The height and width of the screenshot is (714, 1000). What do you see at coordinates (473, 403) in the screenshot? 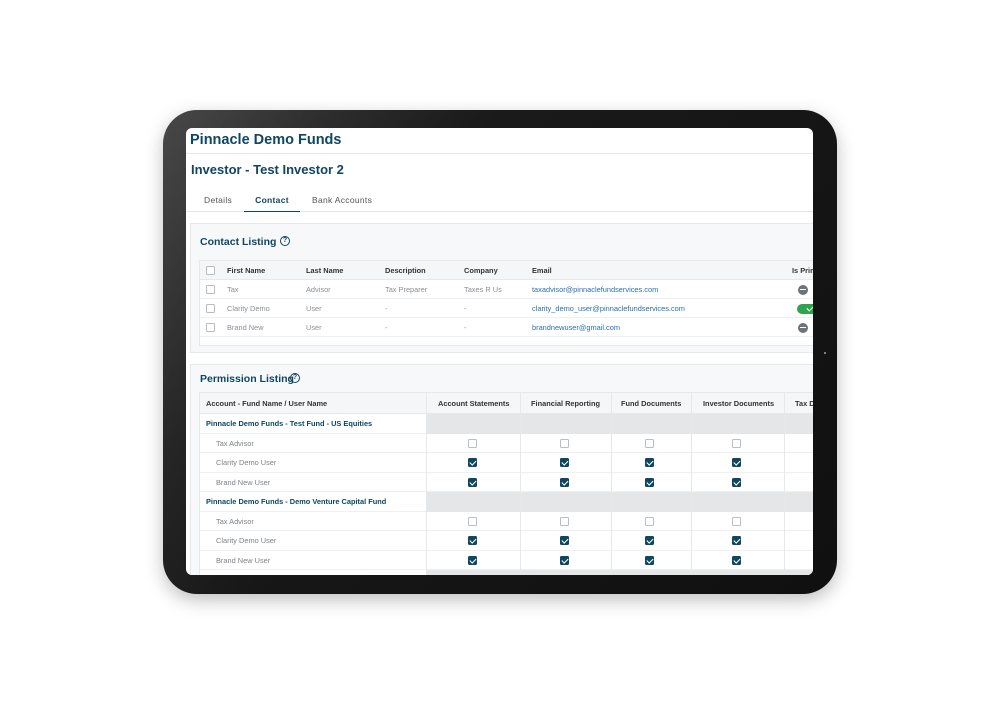
I see `col-account-statements: Account Statements` at bounding box center [473, 403].